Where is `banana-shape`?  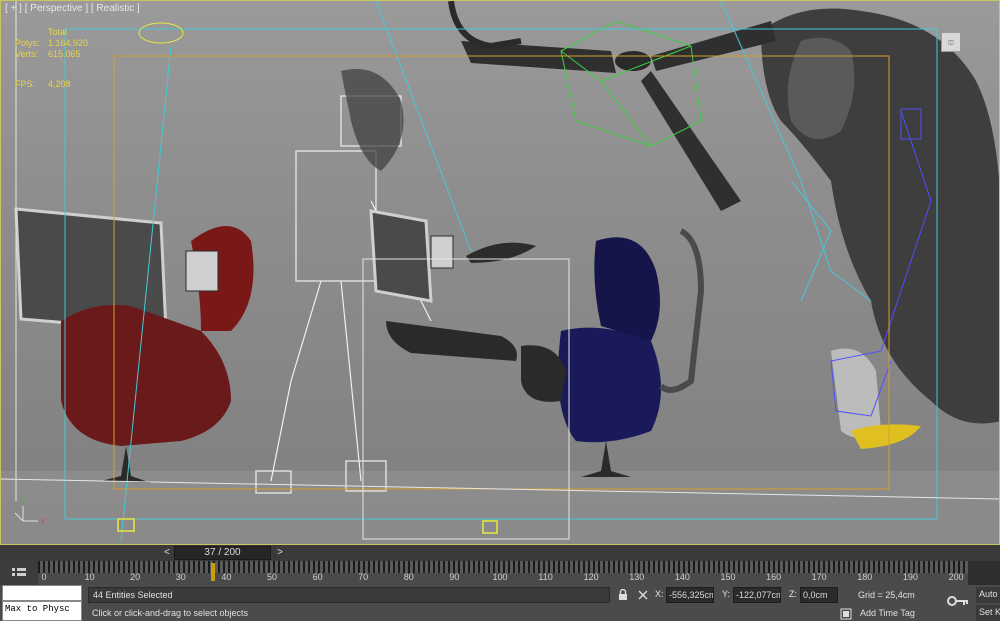
banana-shape is located at coordinates (886, 436).